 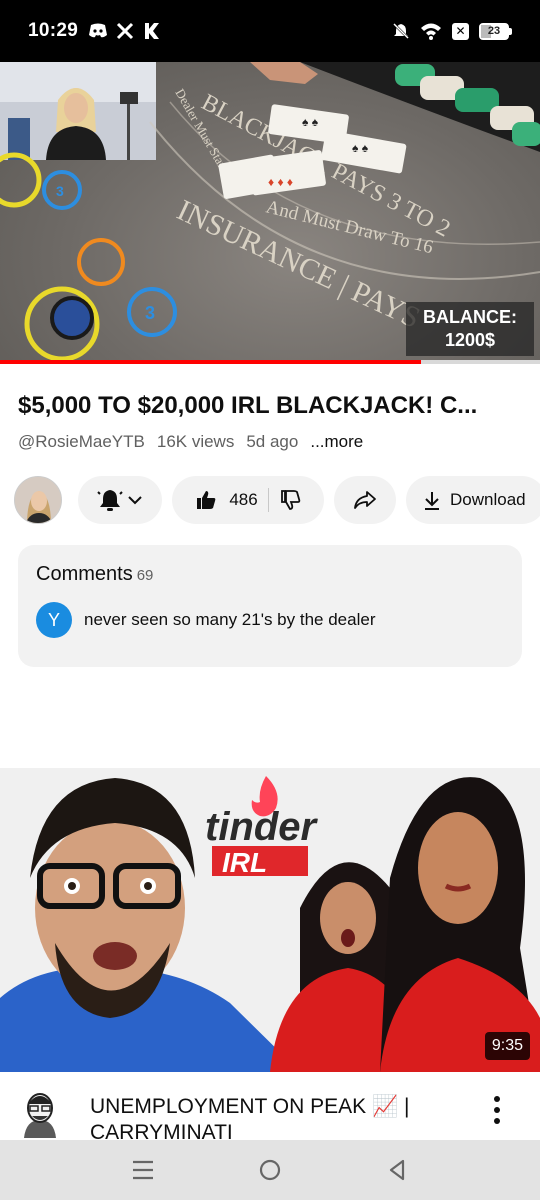 What do you see at coordinates (110, 500) in the screenshot?
I see `bell-icon` at bounding box center [110, 500].